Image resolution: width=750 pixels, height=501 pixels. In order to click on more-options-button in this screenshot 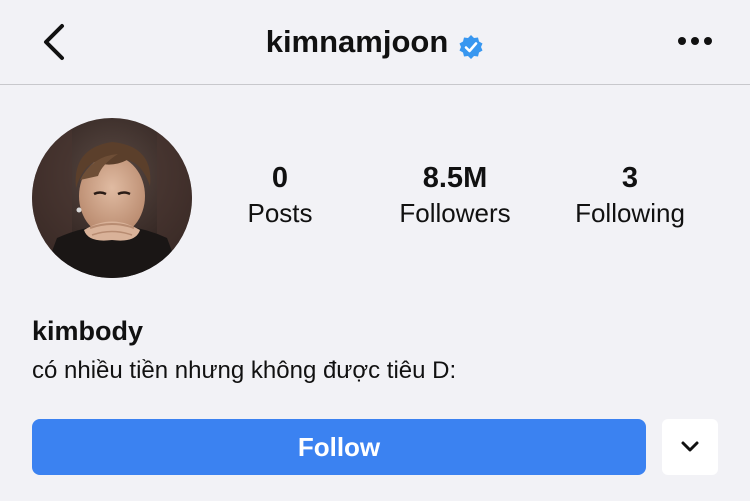, I will do `click(695, 41)`.